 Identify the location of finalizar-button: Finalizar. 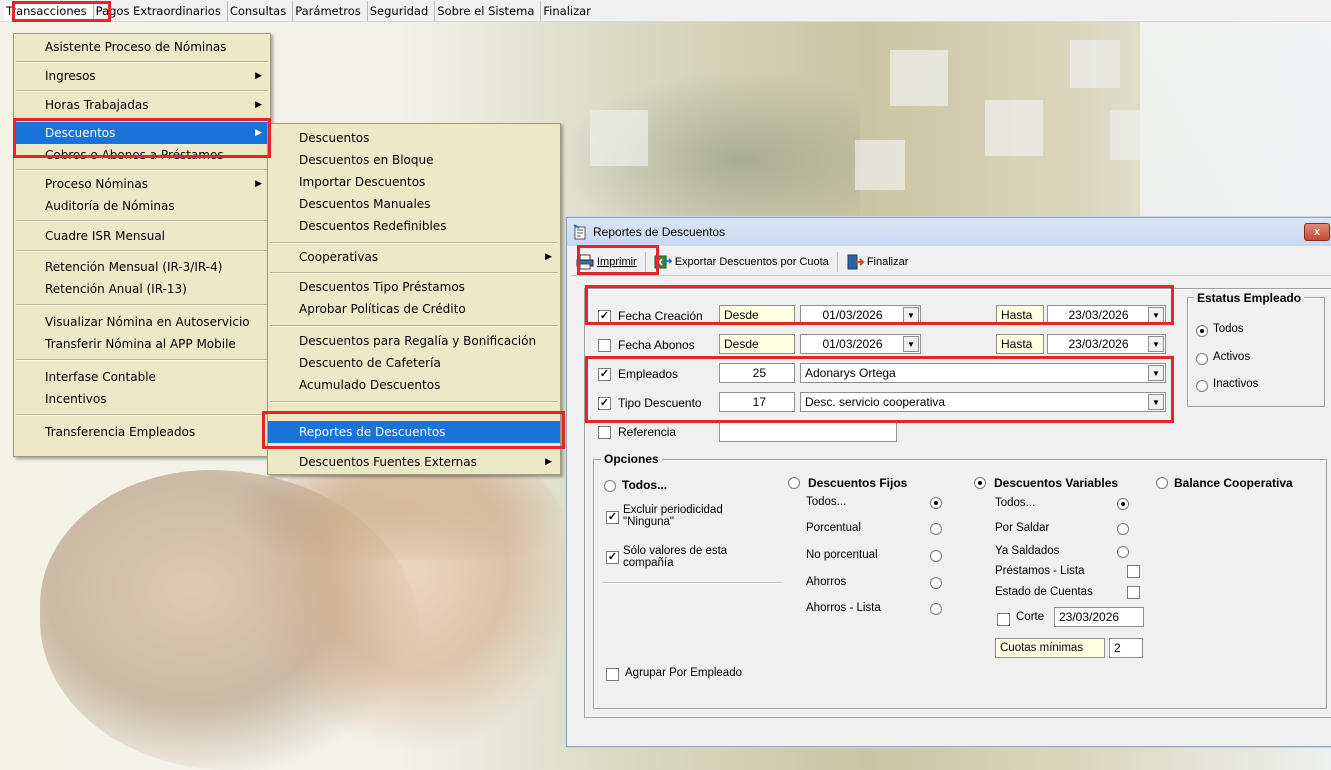
(877, 262).